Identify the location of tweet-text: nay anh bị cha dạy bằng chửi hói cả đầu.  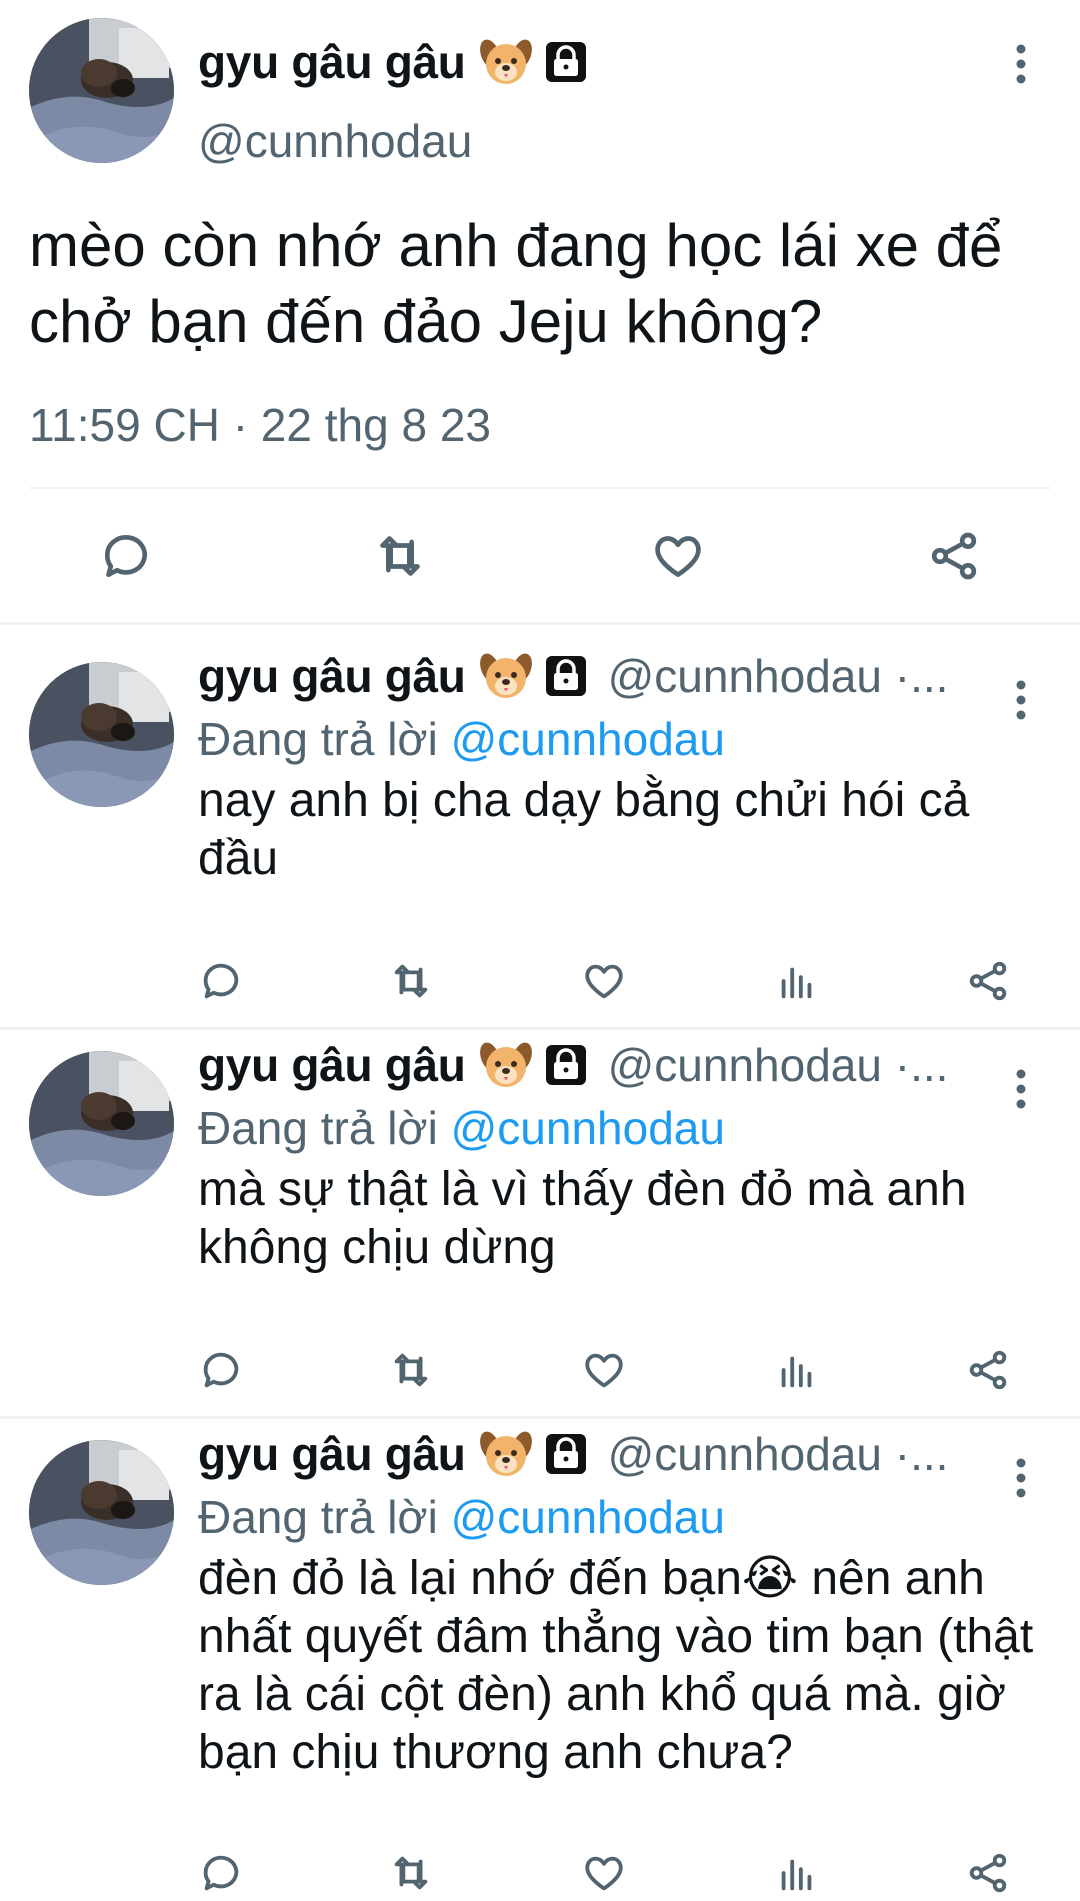
(584, 829).